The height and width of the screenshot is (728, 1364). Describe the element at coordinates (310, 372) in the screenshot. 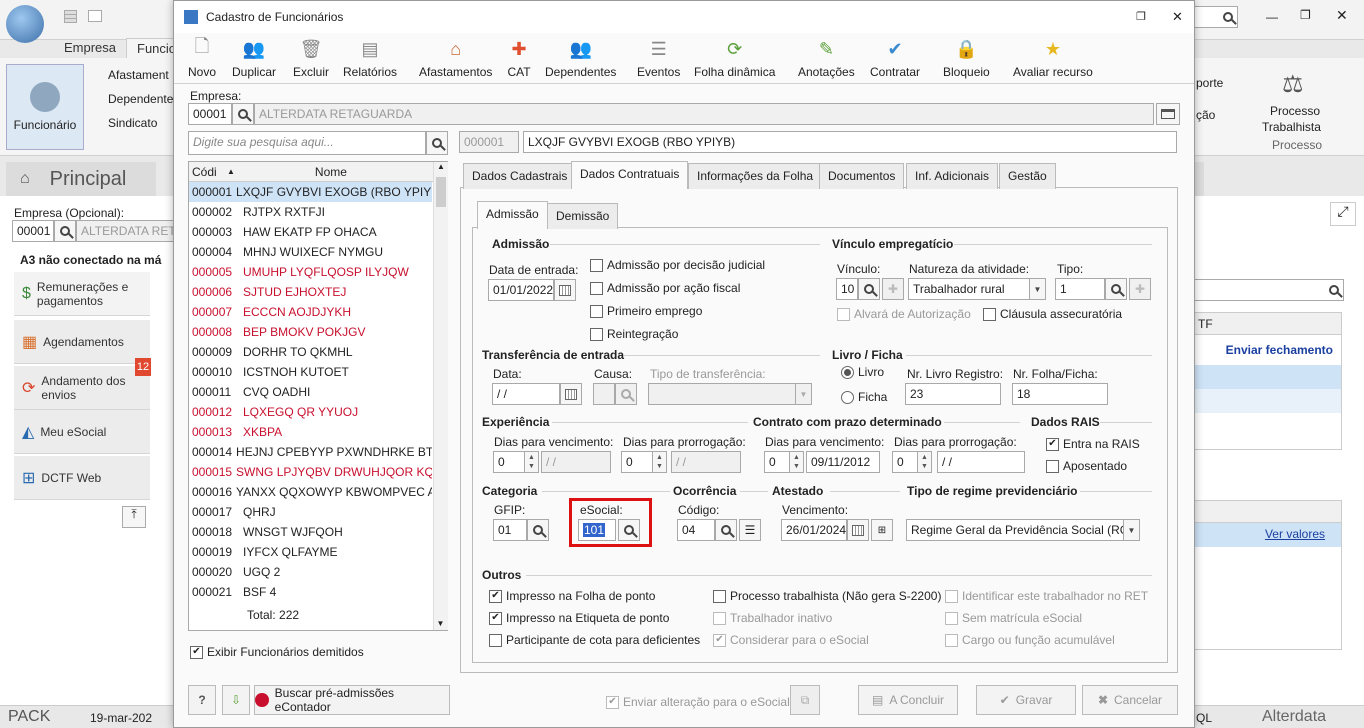

I see `table-row: 000010 ICSTNOH KUTOET` at that location.